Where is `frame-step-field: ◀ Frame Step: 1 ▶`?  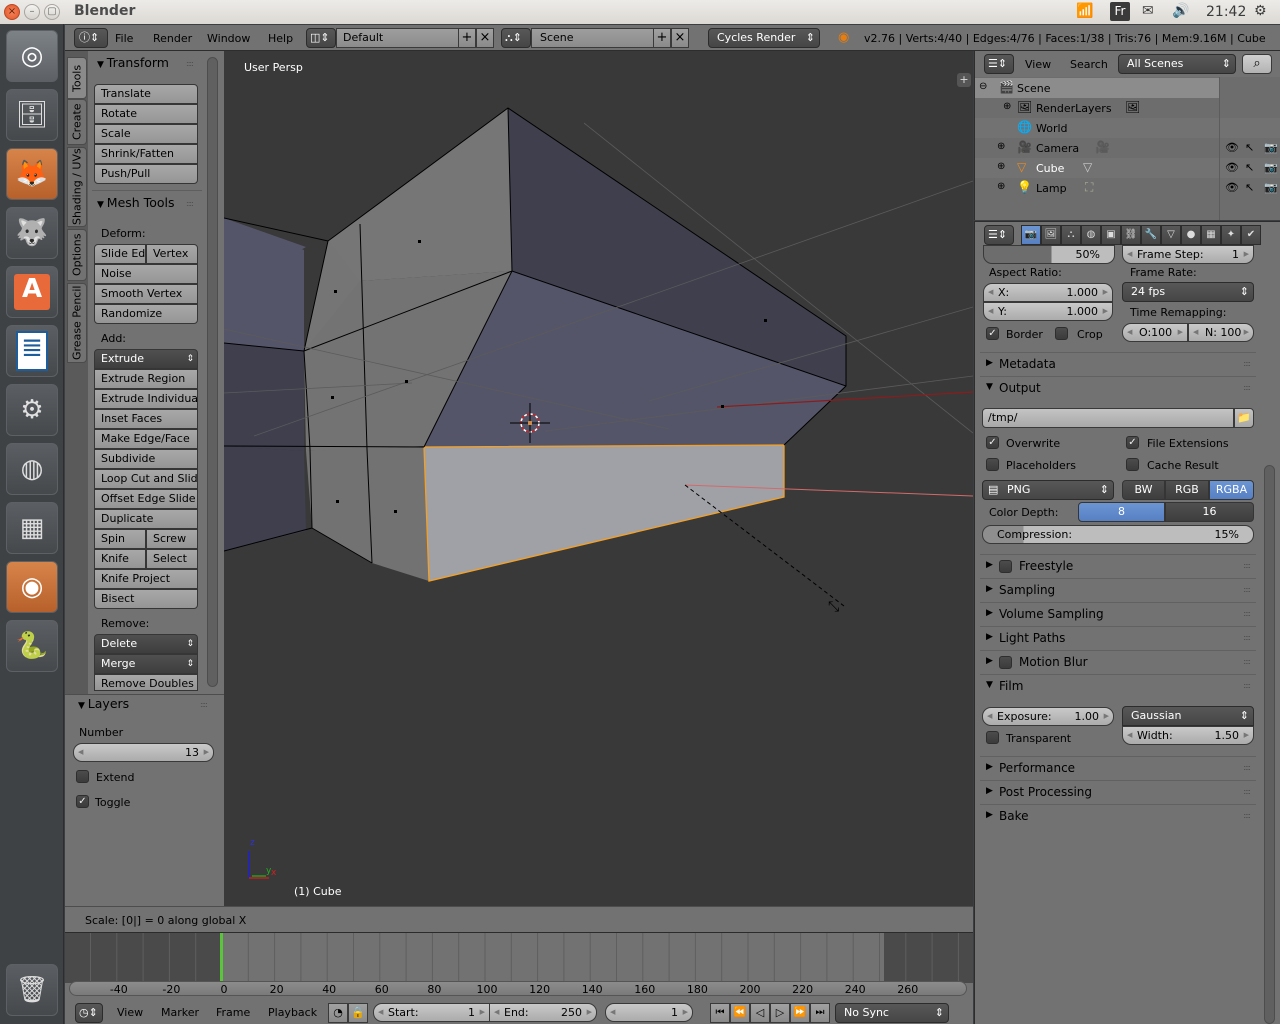 frame-step-field: ◀ Frame Step: 1 ▶ is located at coordinates (1188, 254).